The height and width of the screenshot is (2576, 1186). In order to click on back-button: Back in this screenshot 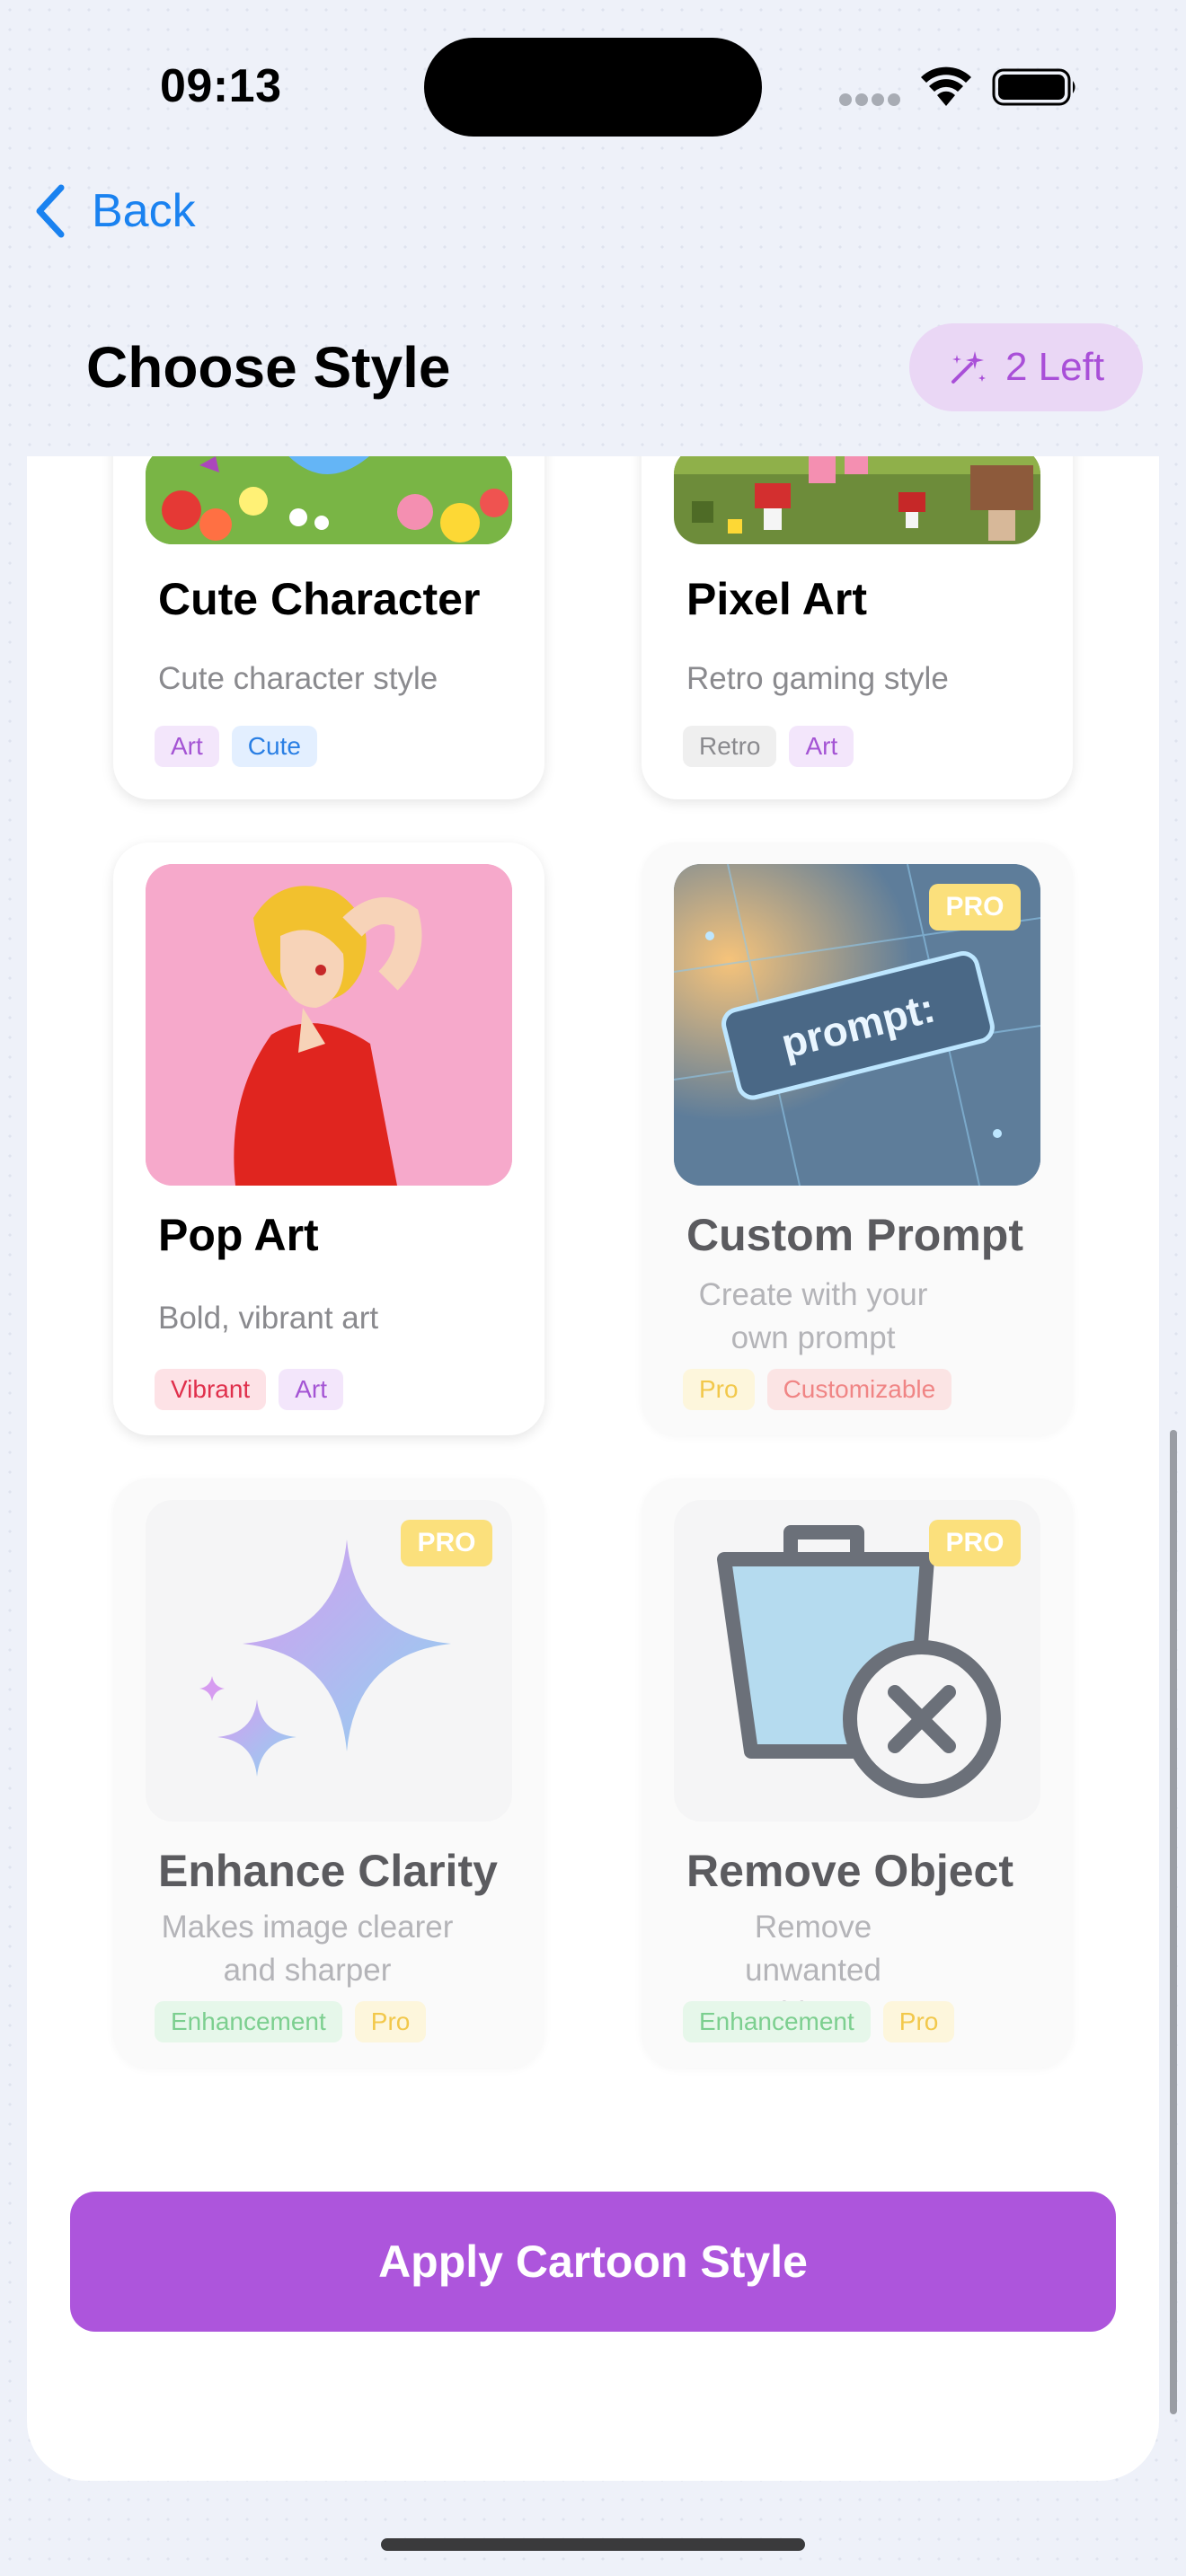, I will do `click(114, 211)`.